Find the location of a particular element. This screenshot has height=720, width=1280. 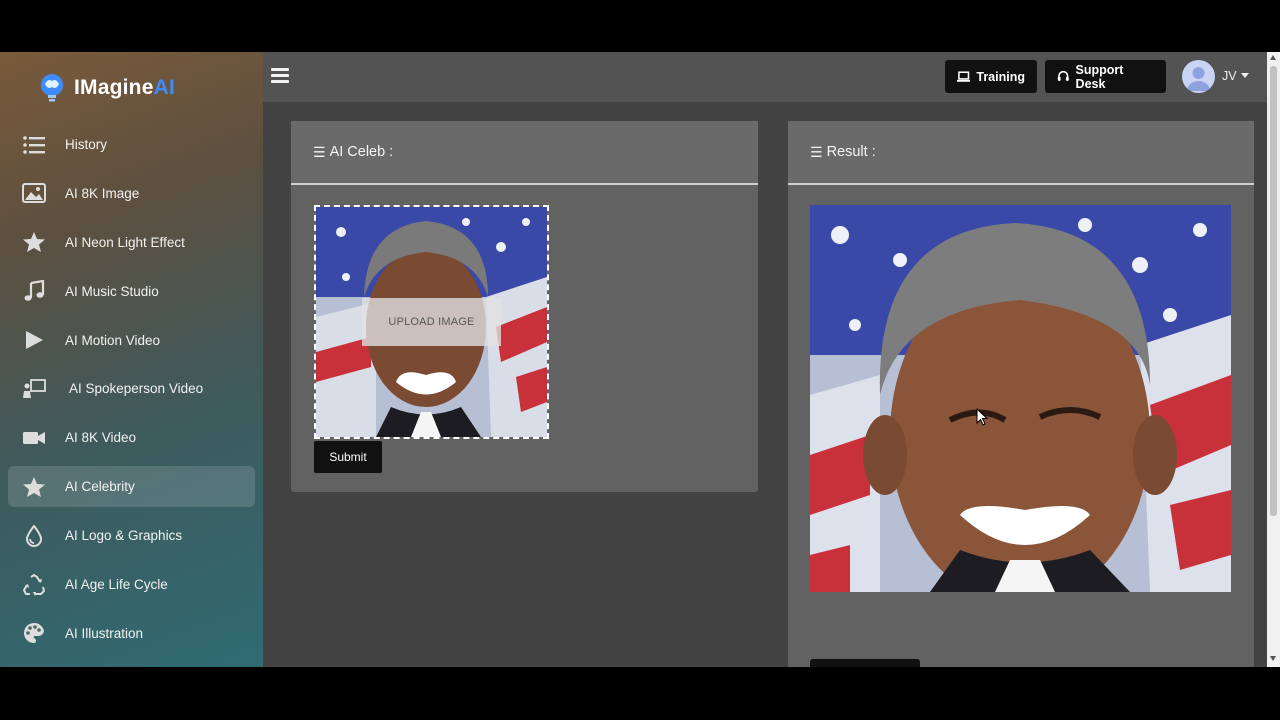

support-desk-button: Support Desk is located at coordinates (1105, 76).